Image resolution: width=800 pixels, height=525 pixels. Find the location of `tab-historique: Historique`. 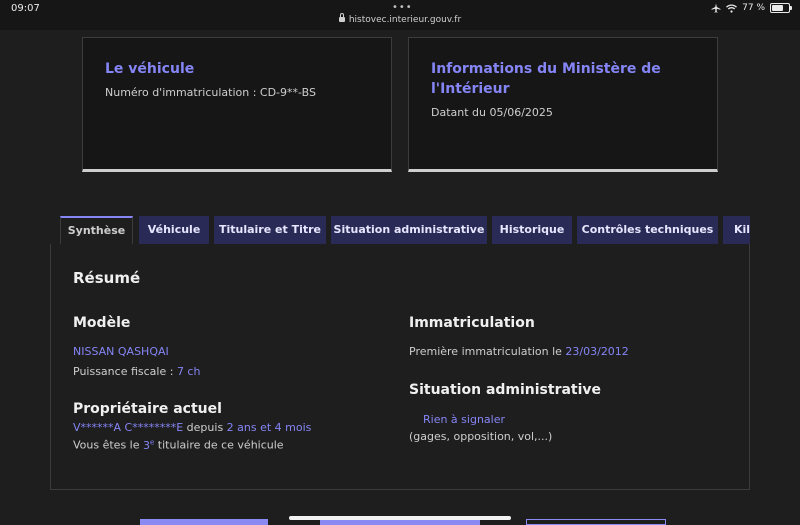

tab-historique: Historique is located at coordinates (532, 230).